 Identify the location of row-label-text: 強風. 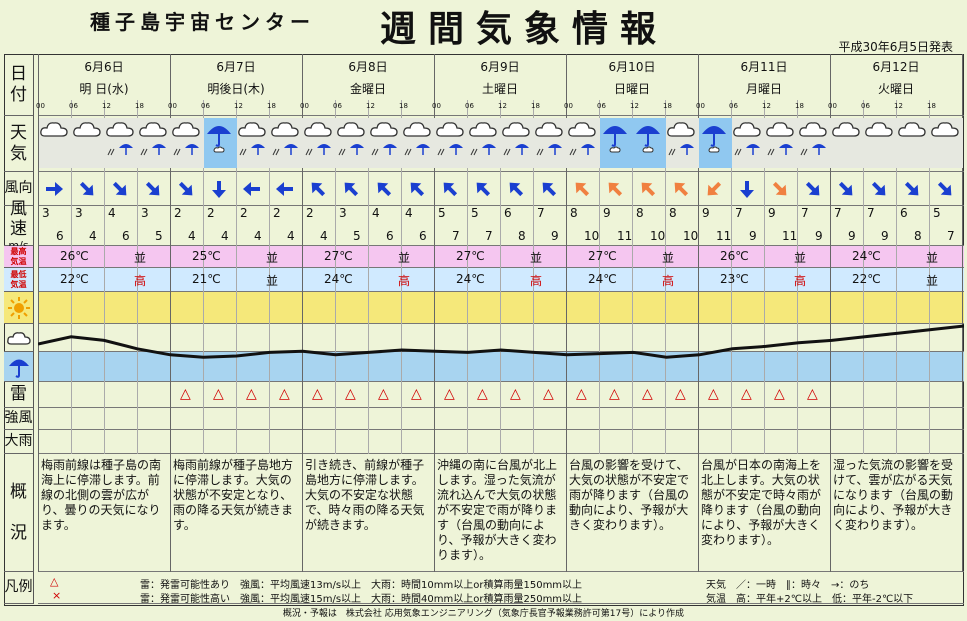
(18, 418).